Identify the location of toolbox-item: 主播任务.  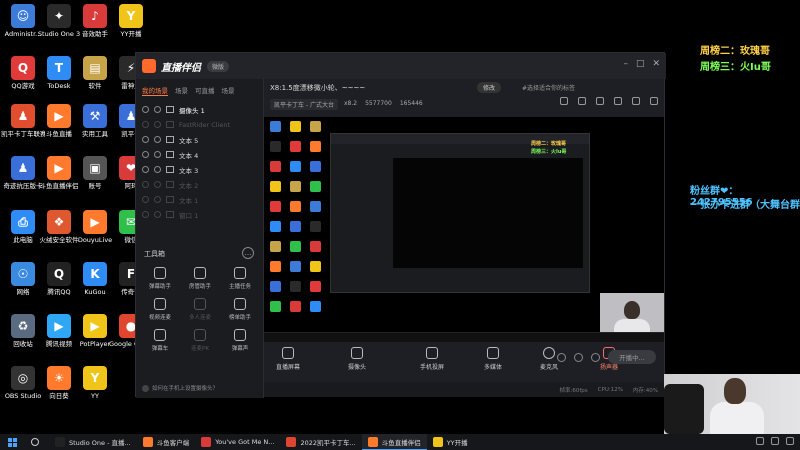
(240, 278).